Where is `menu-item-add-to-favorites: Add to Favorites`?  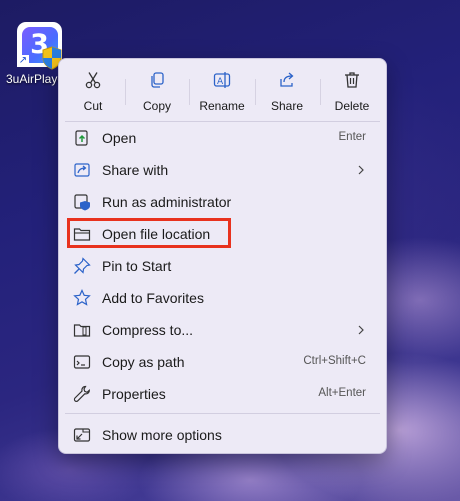 menu-item-add-to-favorites: Add to Favorites is located at coordinates (222, 298).